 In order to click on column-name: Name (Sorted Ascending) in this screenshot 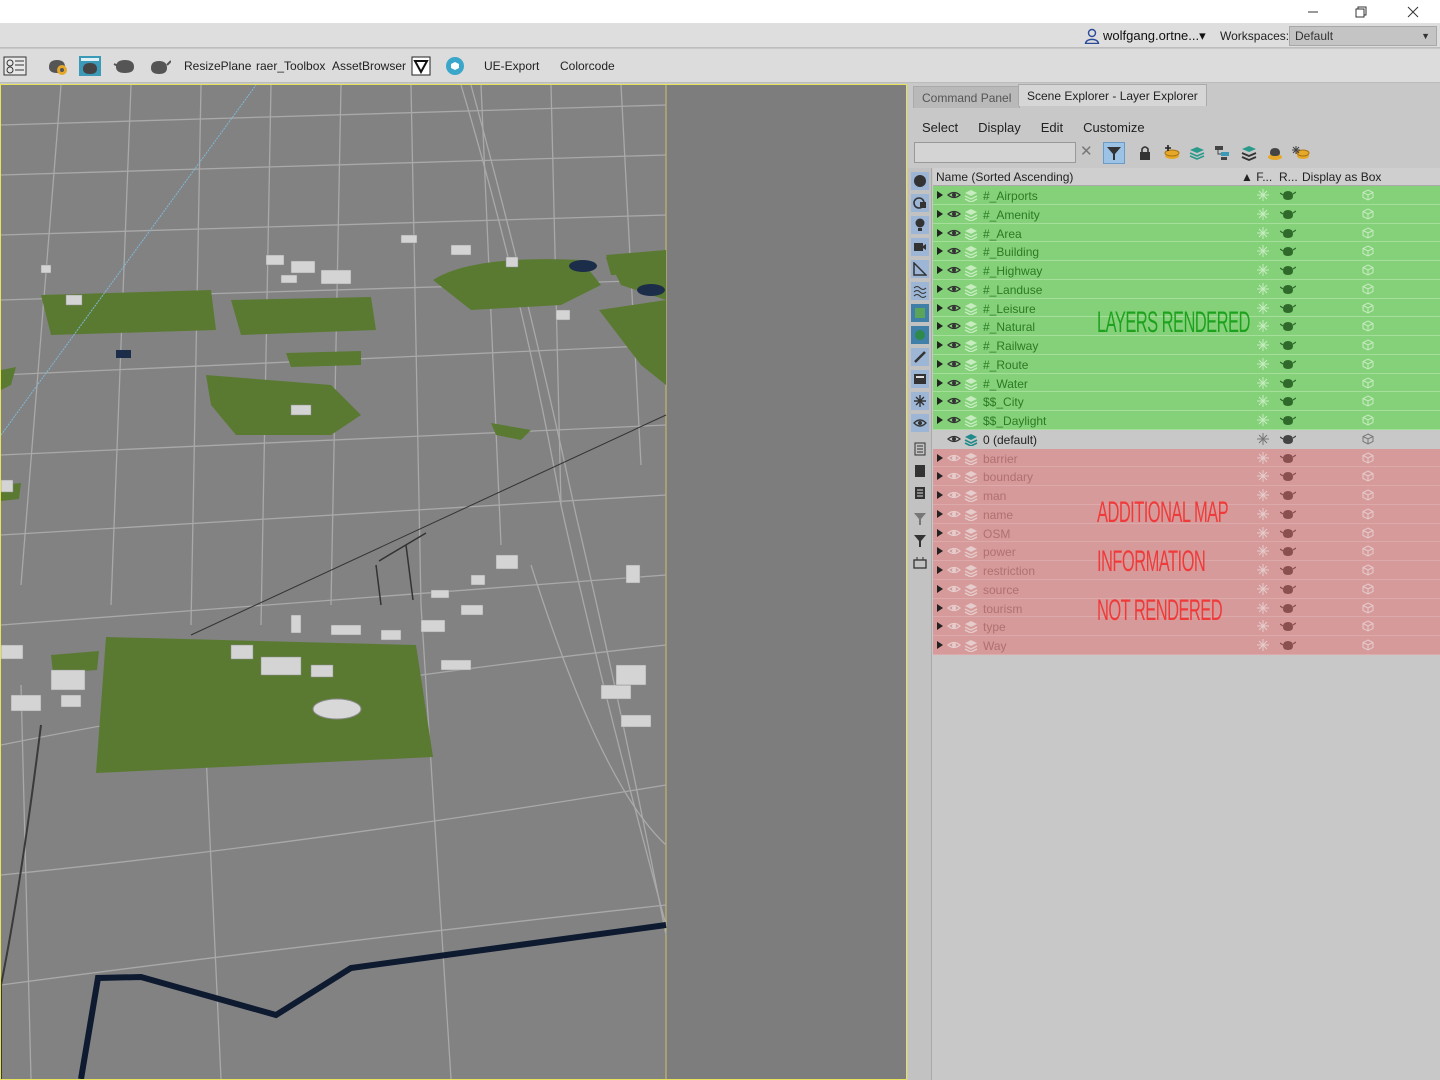, I will do `click(1004, 177)`.